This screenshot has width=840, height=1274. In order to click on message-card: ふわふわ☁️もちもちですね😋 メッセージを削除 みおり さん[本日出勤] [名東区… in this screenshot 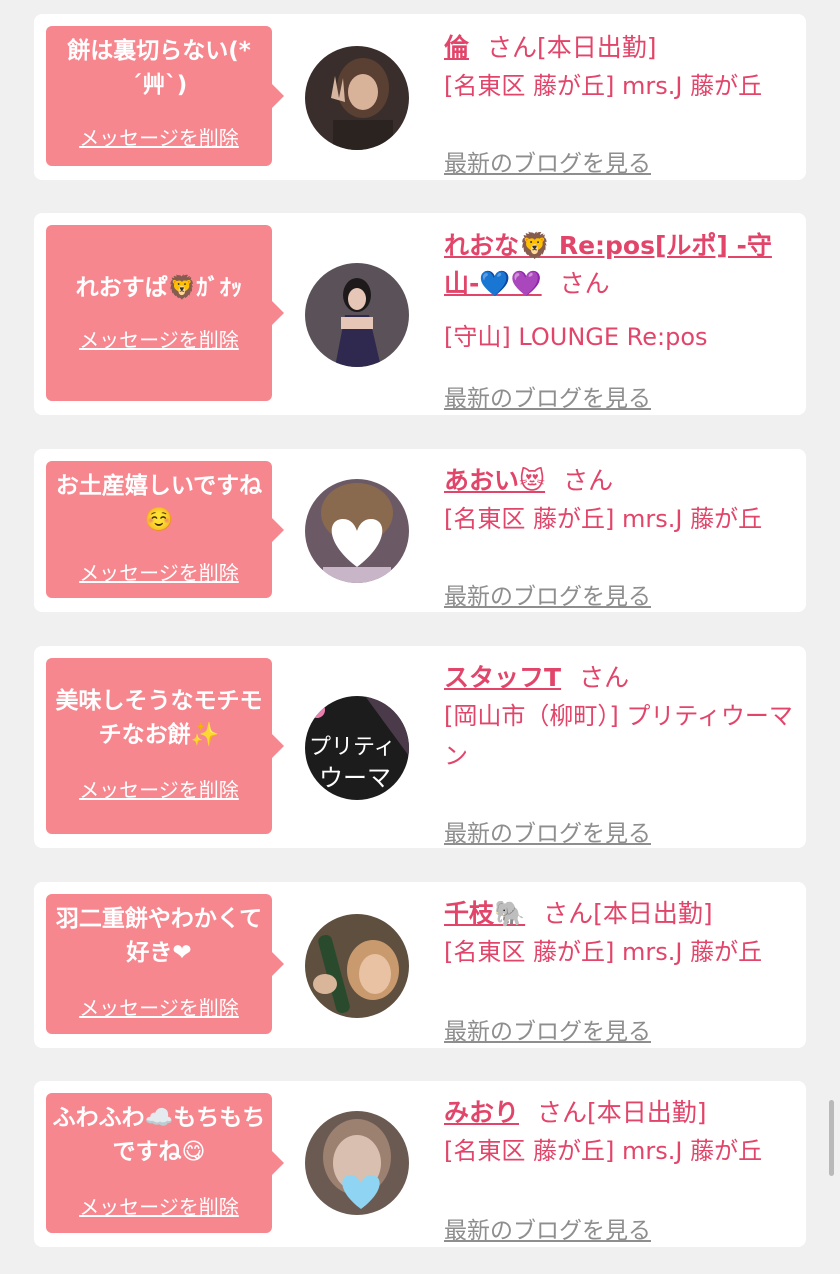, I will do `click(420, 1164)`.